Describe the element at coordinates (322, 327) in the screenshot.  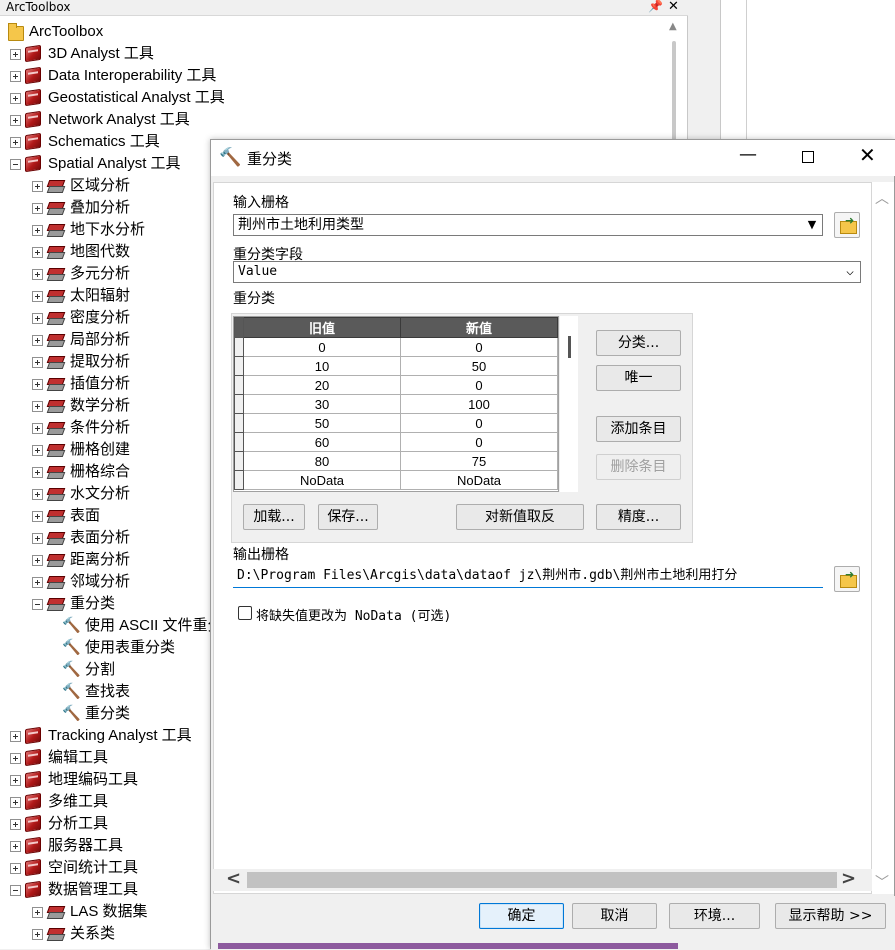
I see `column-header-old: 旧值` at that location.